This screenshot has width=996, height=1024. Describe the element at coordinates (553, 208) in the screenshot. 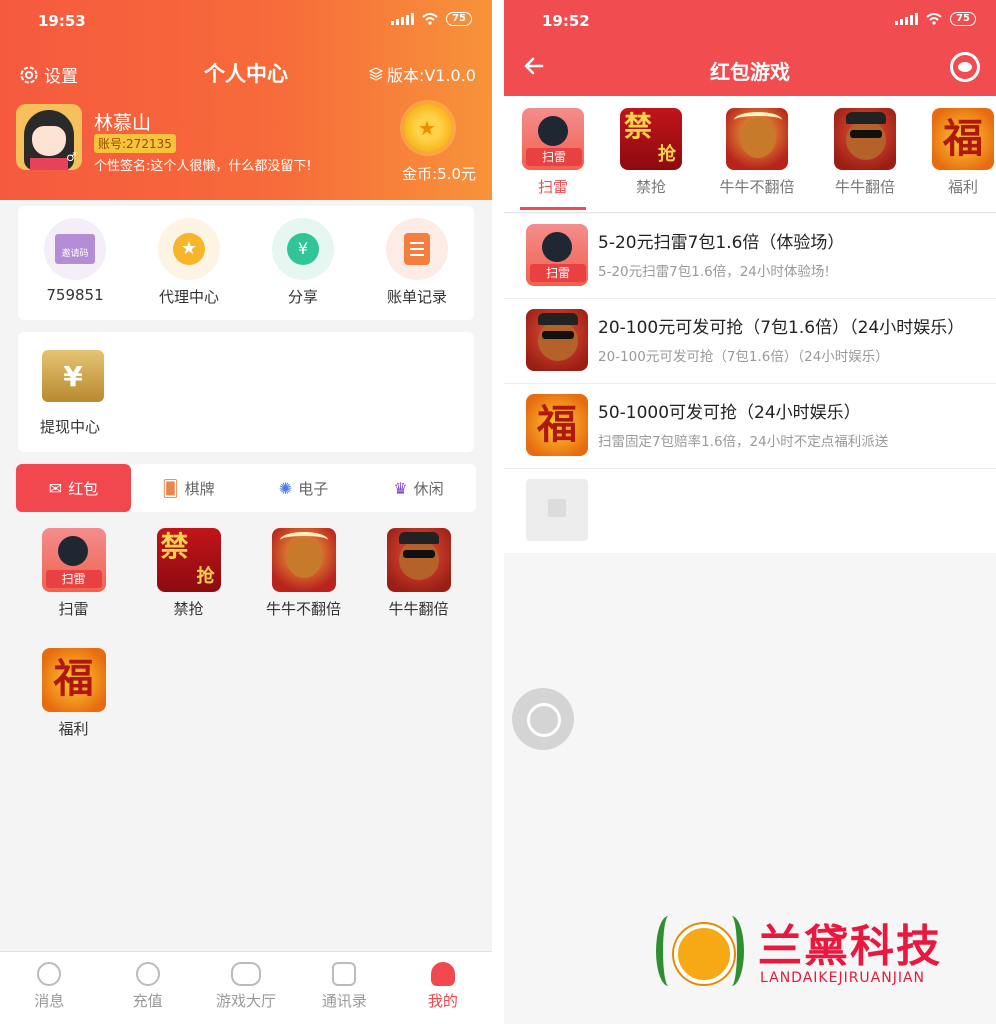

I see `active-tab-indicator` at that location.